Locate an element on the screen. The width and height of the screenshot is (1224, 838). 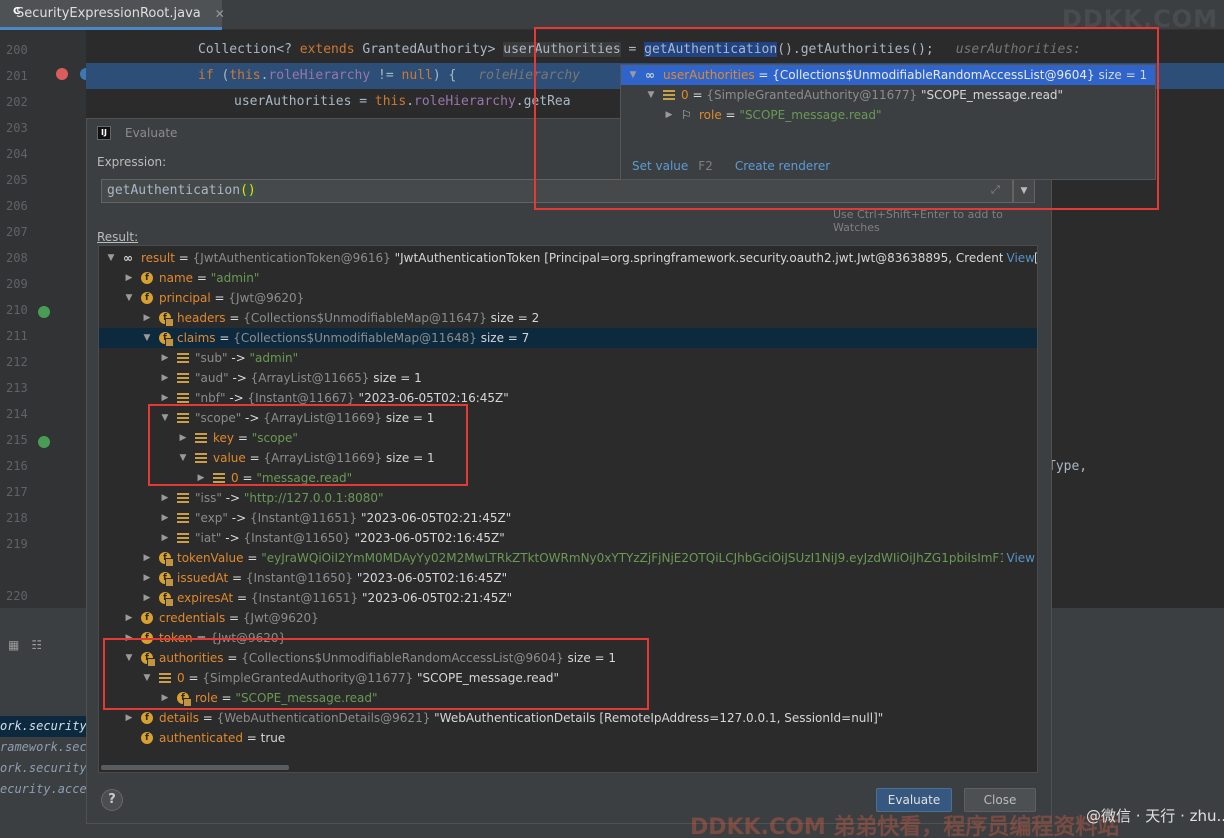
tree-row: ▶ "sub" -> "admin" is located at coordinates (568, 358).